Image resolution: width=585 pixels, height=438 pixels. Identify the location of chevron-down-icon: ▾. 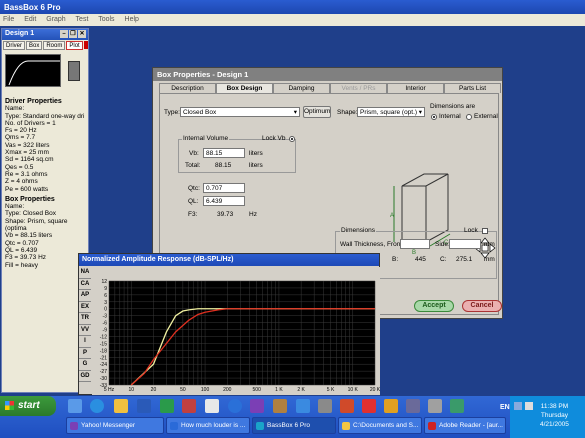
(420, 112).